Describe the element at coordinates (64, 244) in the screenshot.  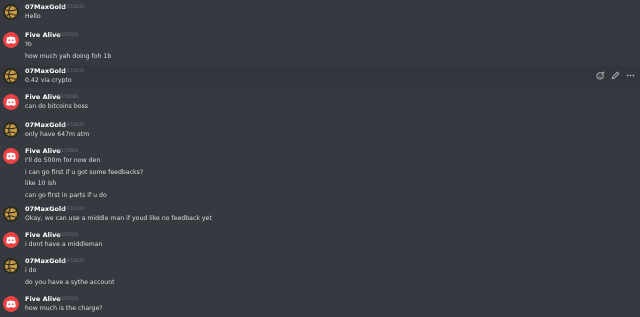
I see `message-text: i dont have a middleman` at that location.